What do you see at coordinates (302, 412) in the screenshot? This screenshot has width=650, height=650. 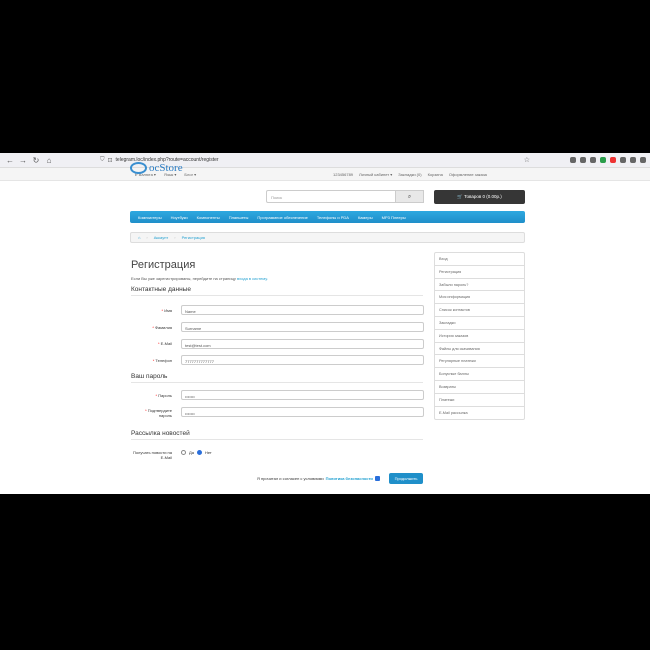 I see `confirm-password-input: •••••••` at bounding box center [302, 412].